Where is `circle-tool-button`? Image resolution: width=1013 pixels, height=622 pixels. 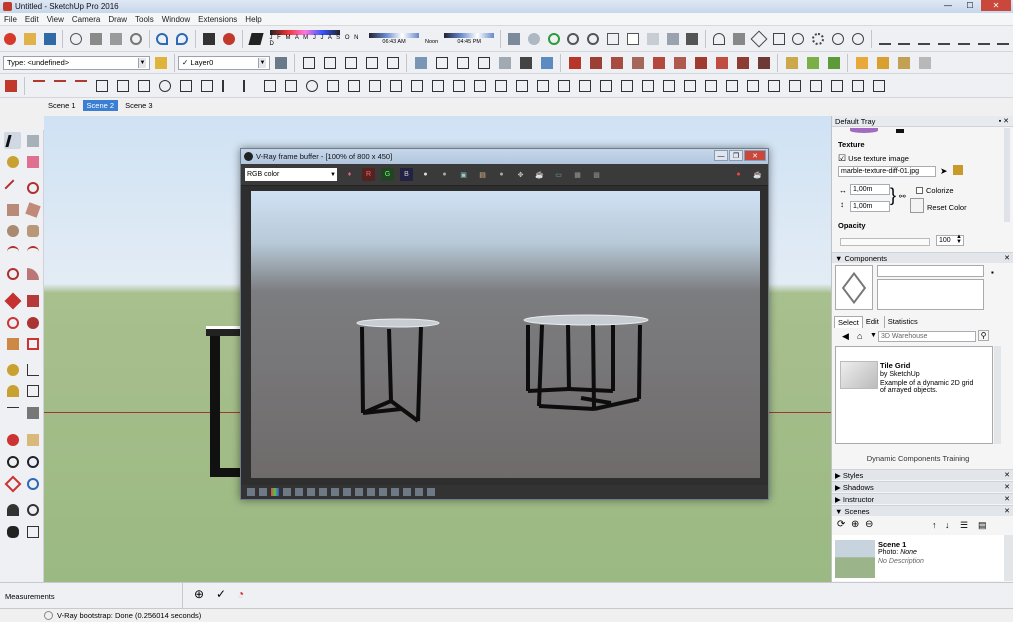
circle-tool-button is located at coordinates (12, 230).